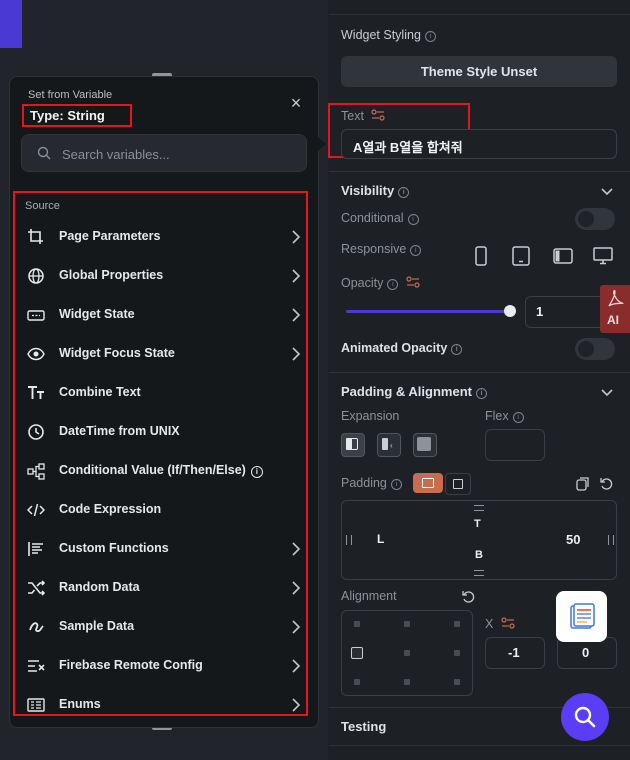 The width and height of the screenshot is (630, 760). I want to click on padding-single-side-button, so click(458, 484).